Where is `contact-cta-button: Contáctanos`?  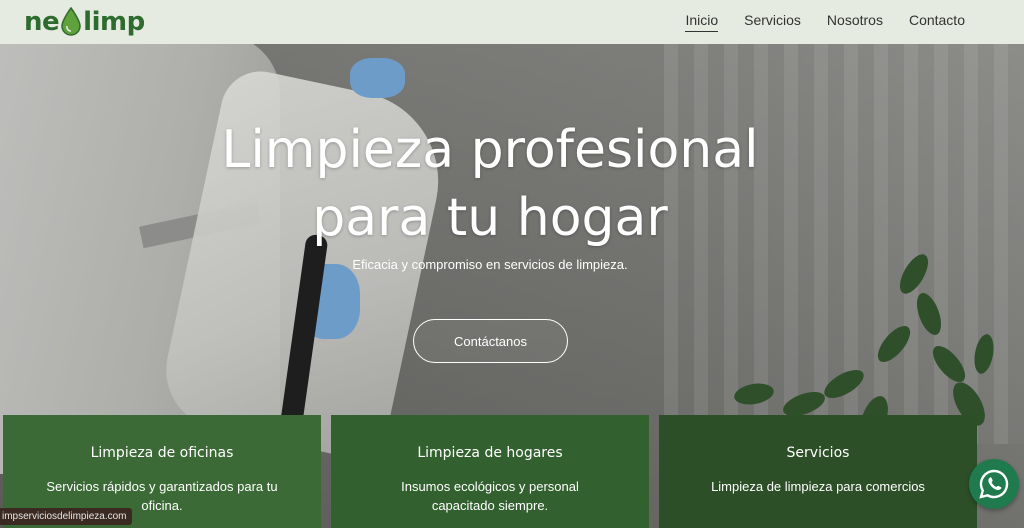
contact-cta-button: Contáctanos is located at coordinates (490, 341).